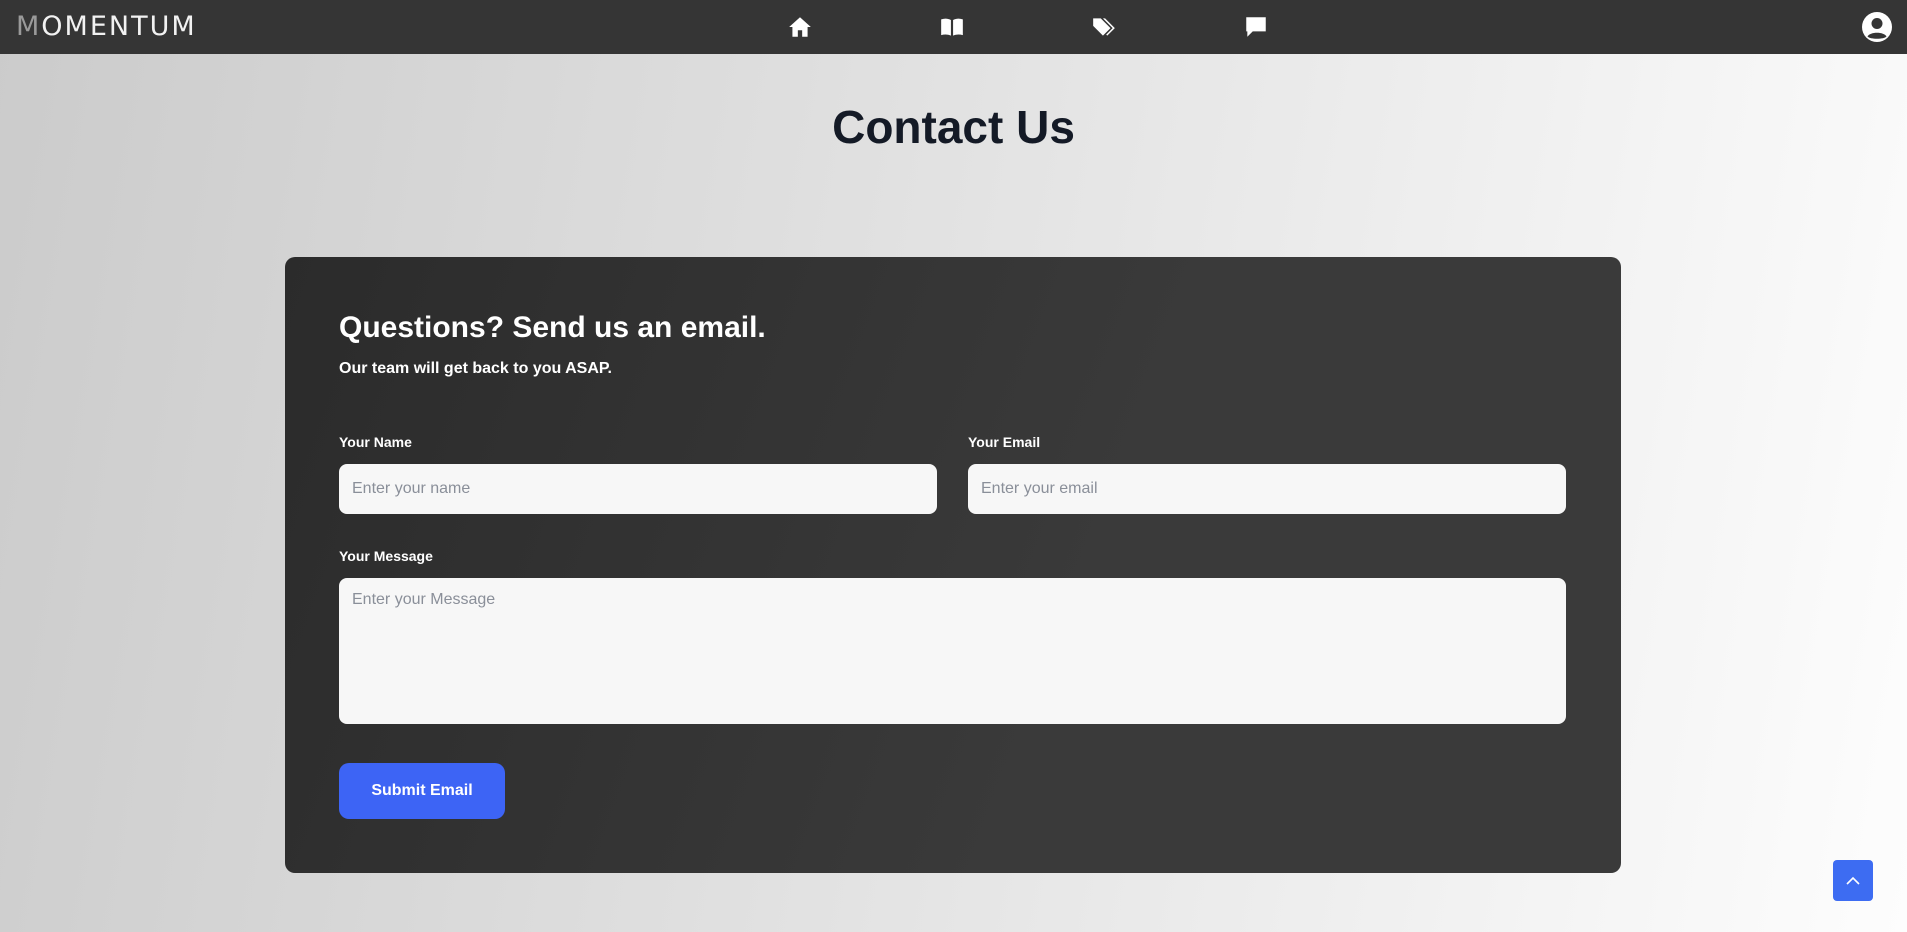  I want to click on email-label: Your Email, so click(1004, 442).